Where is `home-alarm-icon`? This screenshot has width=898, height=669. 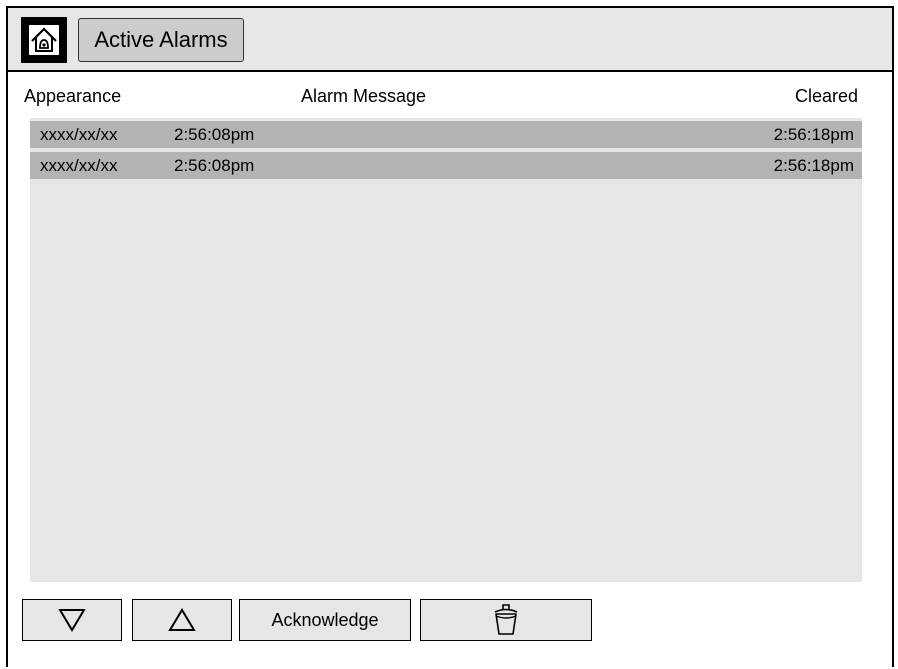
home-alarm-icon is located at coordinates (44, 40).